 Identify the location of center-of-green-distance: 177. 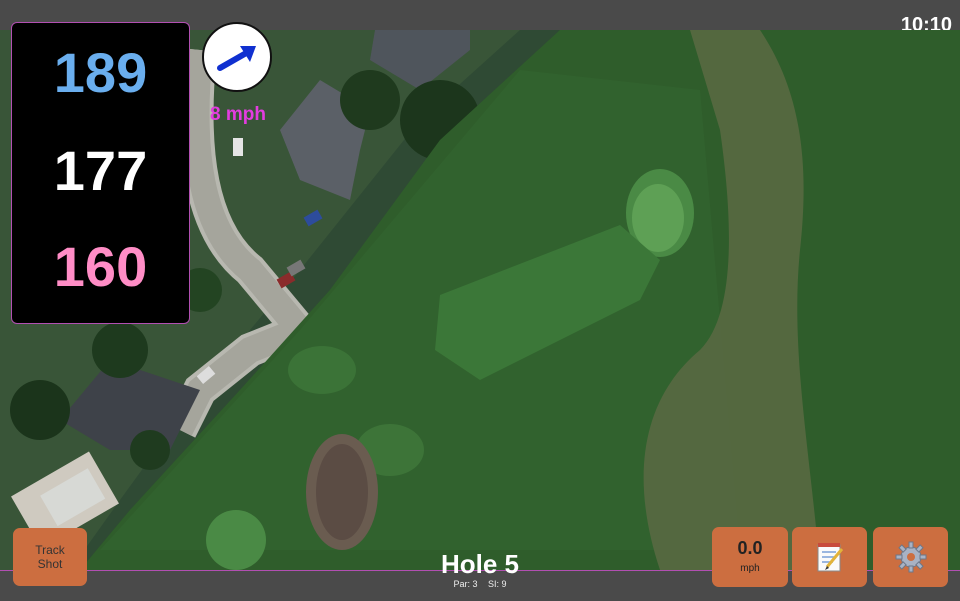
(100, 170).